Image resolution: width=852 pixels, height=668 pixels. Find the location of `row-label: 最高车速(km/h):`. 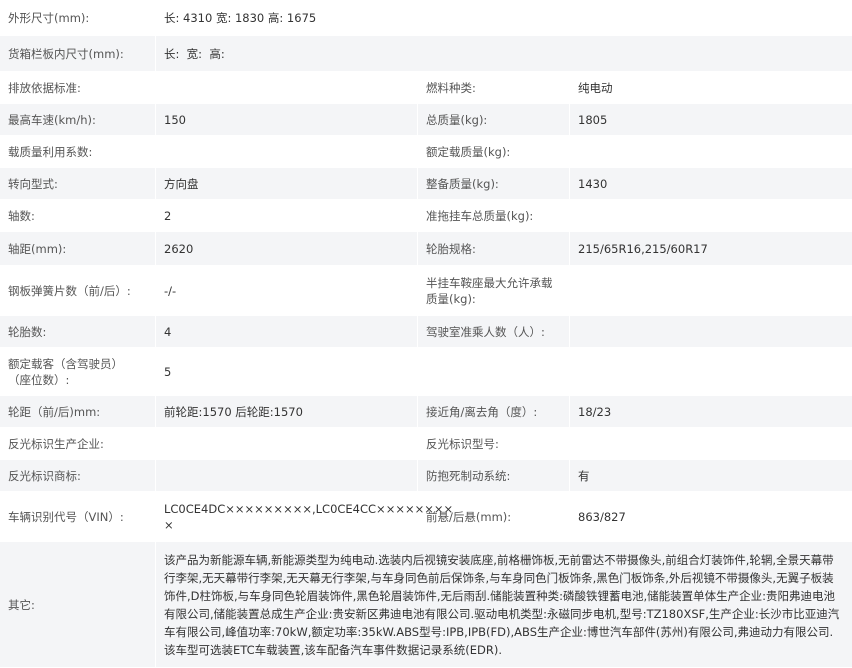

row-label: 最高车速(km/h): is located at coordinates (78, 119).